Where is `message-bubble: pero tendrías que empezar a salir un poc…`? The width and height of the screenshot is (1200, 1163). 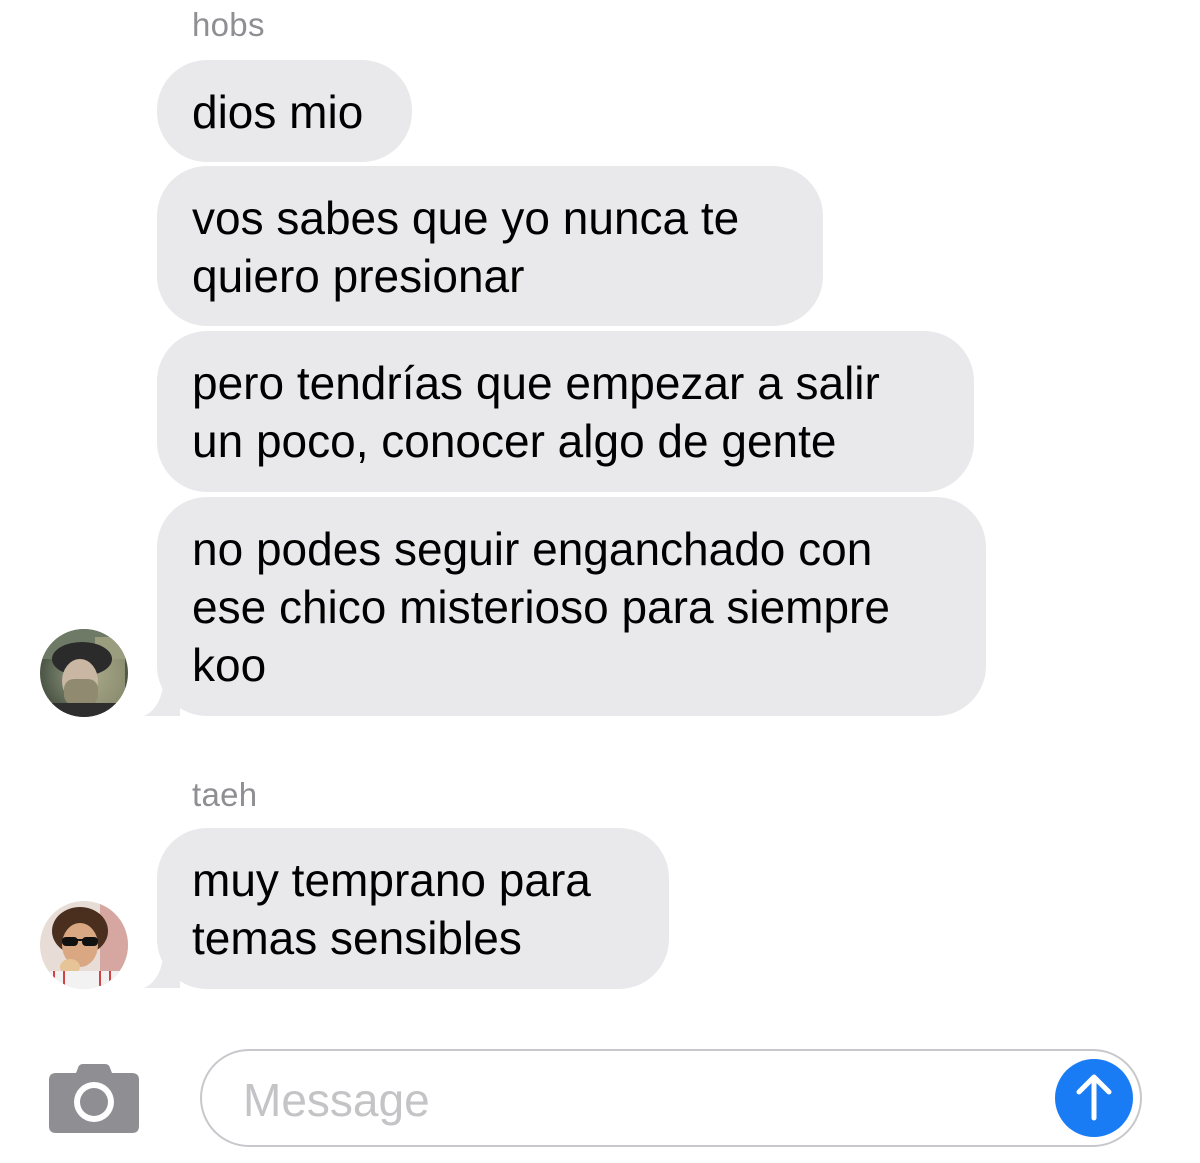
message-bubble: pero tendrías que empezar a salir un poc… is located at coordinates (565, 411).